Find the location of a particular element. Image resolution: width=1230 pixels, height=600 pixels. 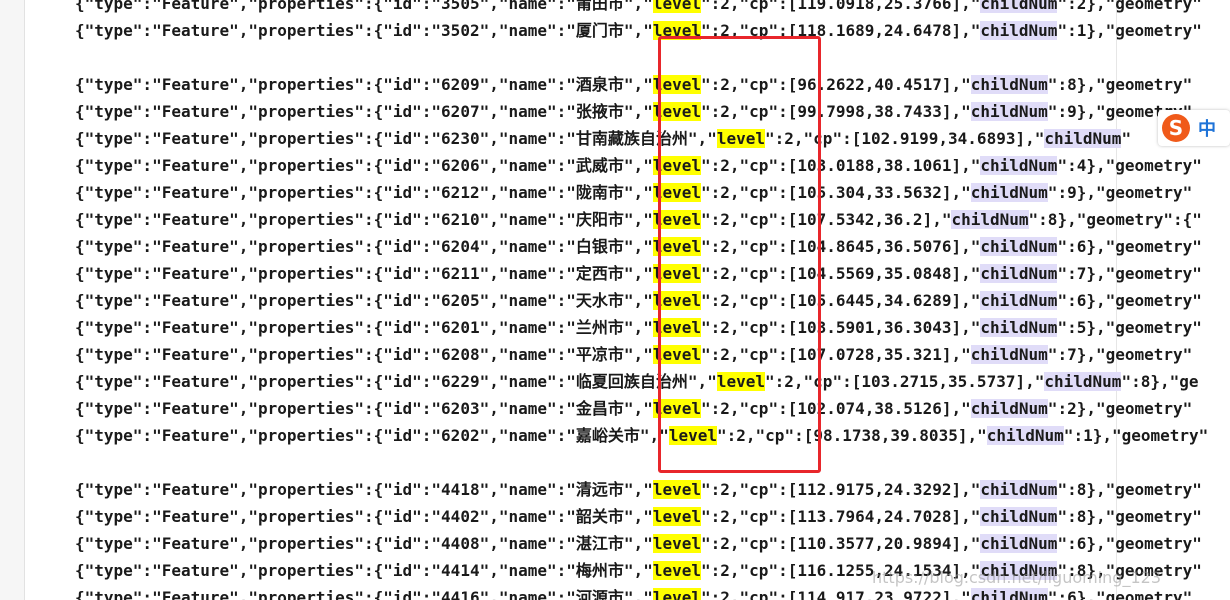

sogou-ime-icon: S is located at coordinates (1176, 128).